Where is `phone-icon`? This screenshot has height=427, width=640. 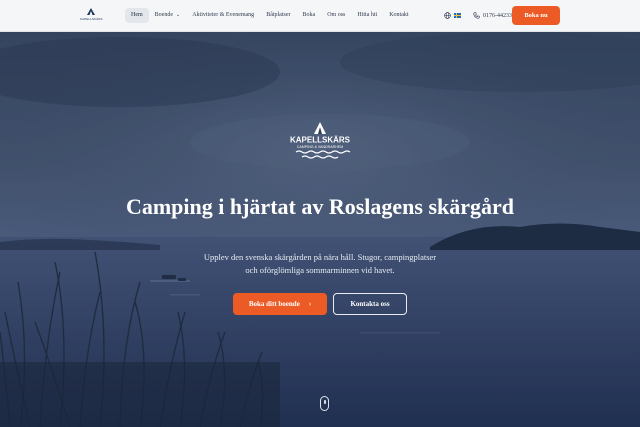 phone-icon is located at coordinates (476, 15).